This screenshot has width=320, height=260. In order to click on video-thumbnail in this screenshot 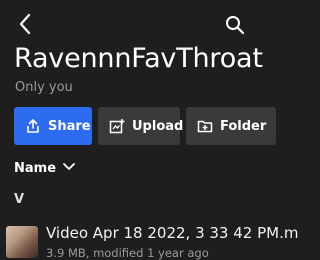, I will do `click(22, 242)`.